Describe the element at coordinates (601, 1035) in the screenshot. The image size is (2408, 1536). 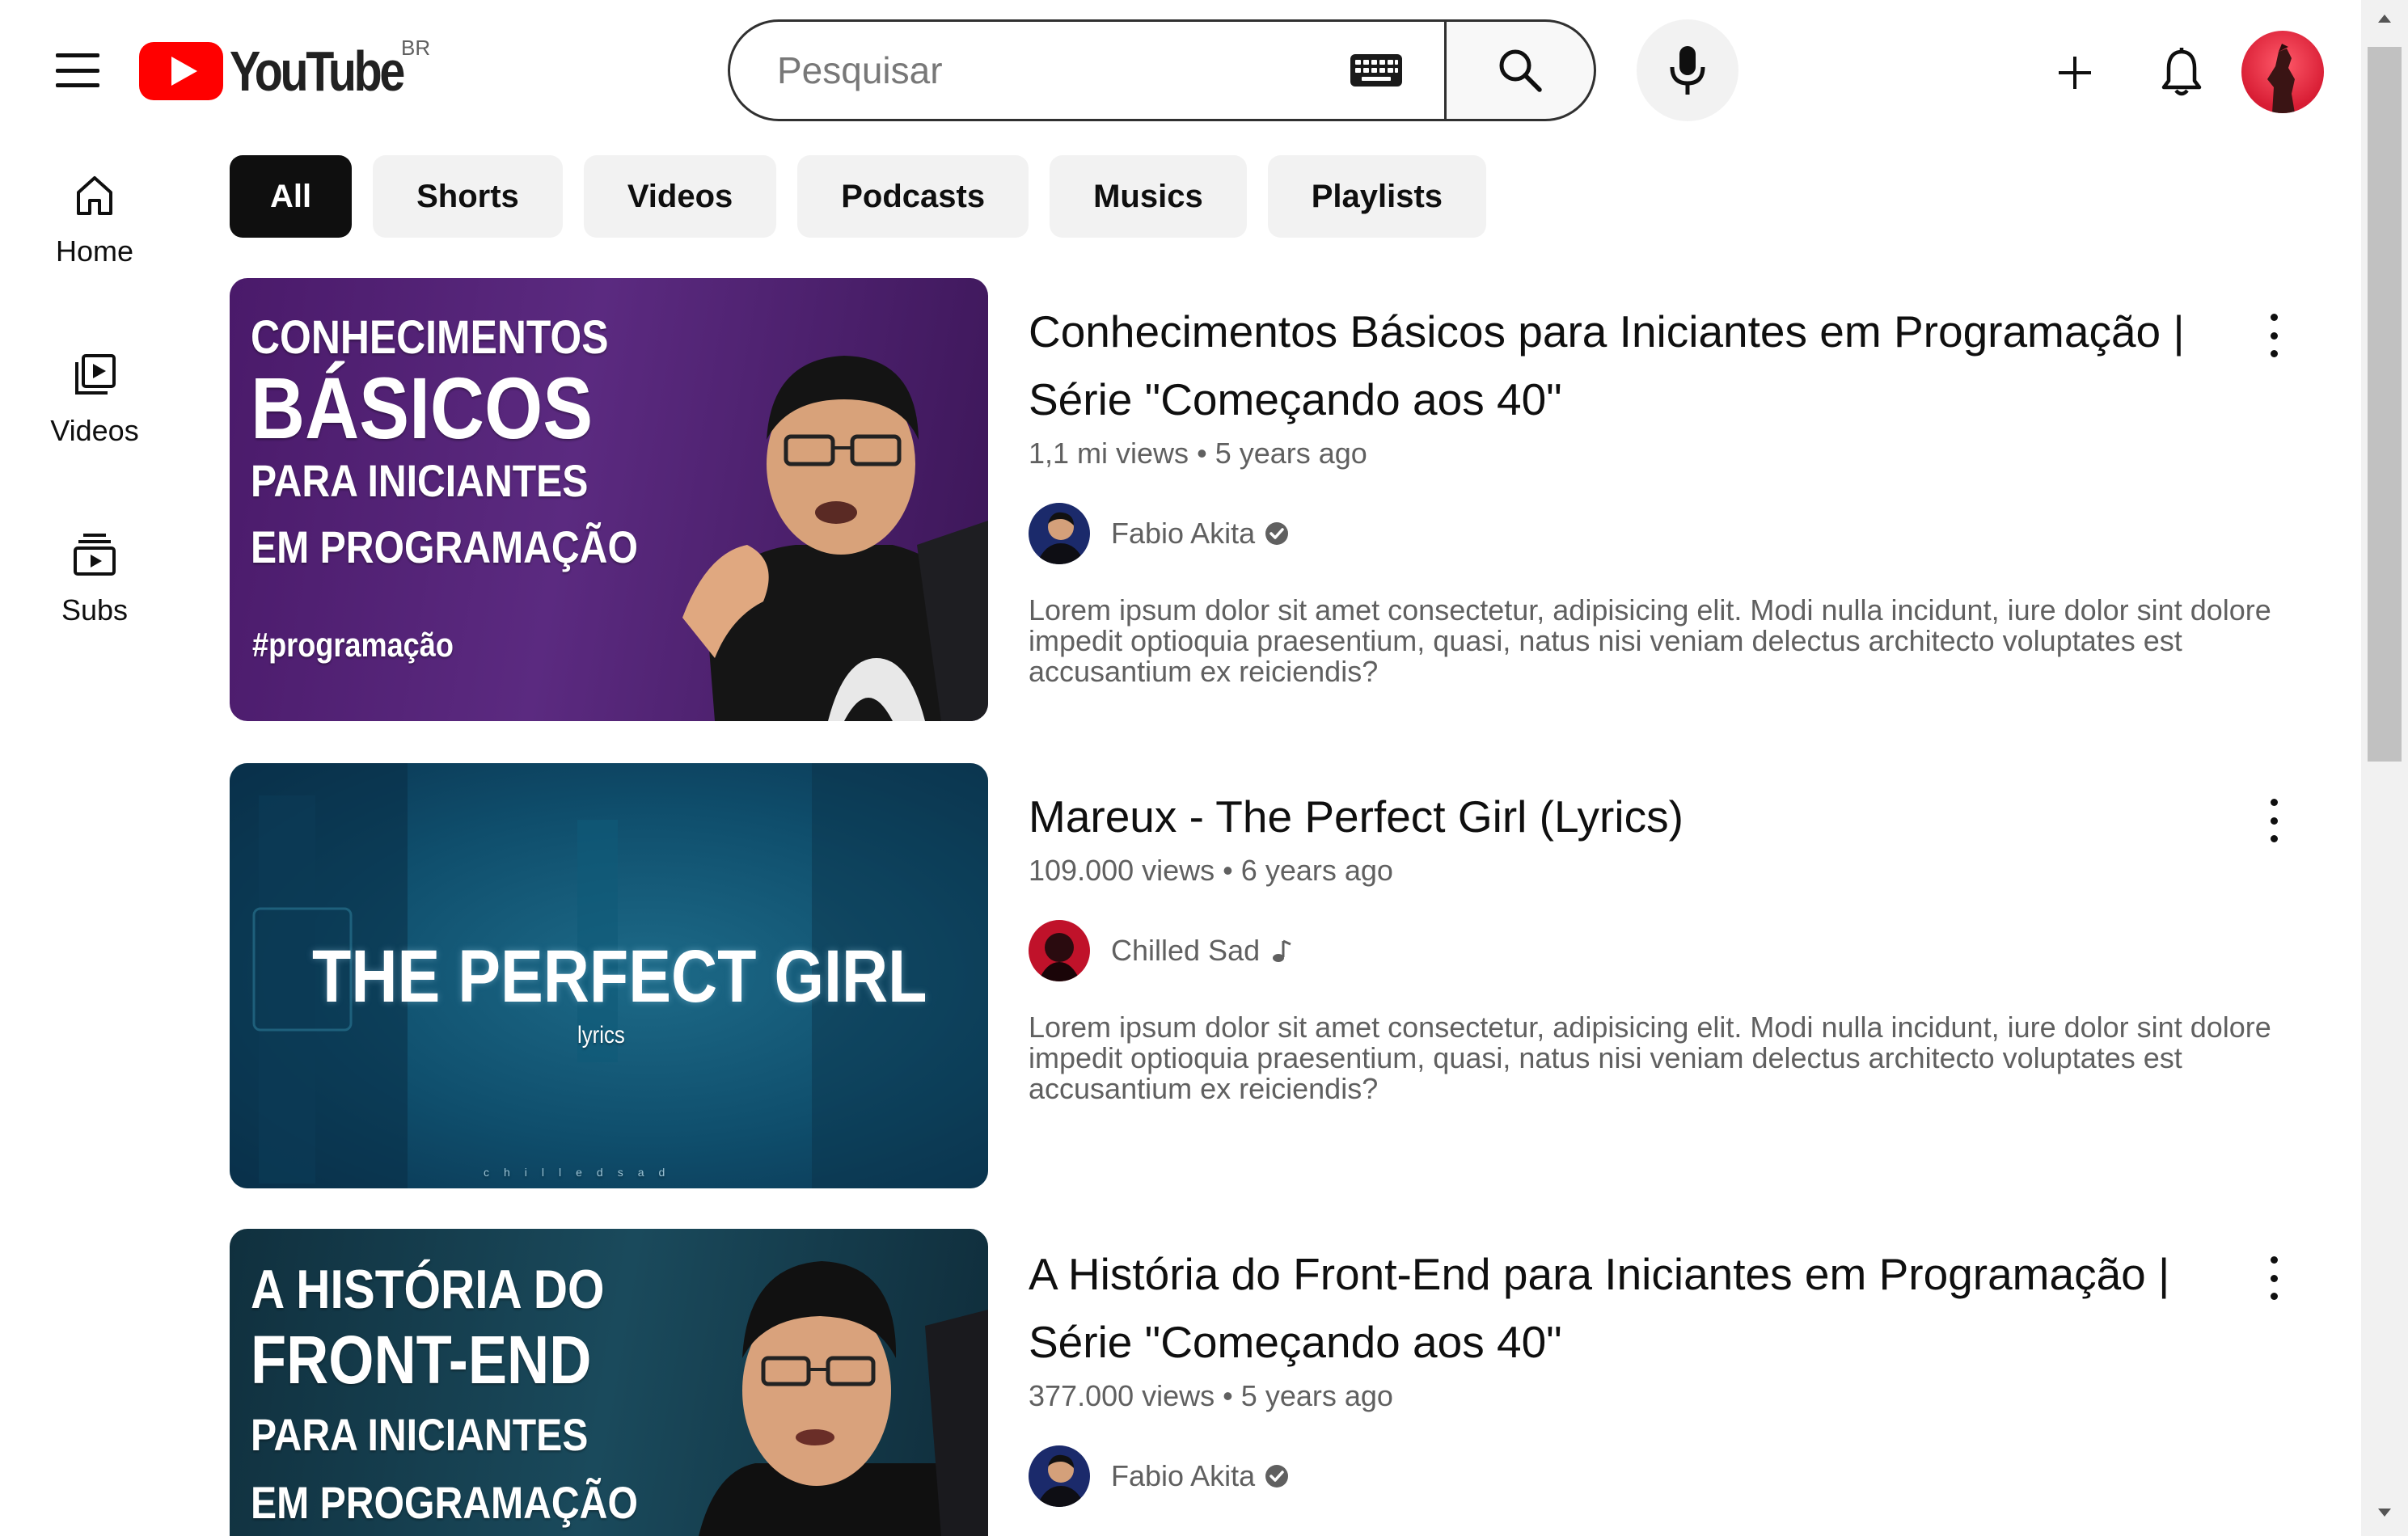
I see `thumbnail-text: lyrics` at that location.